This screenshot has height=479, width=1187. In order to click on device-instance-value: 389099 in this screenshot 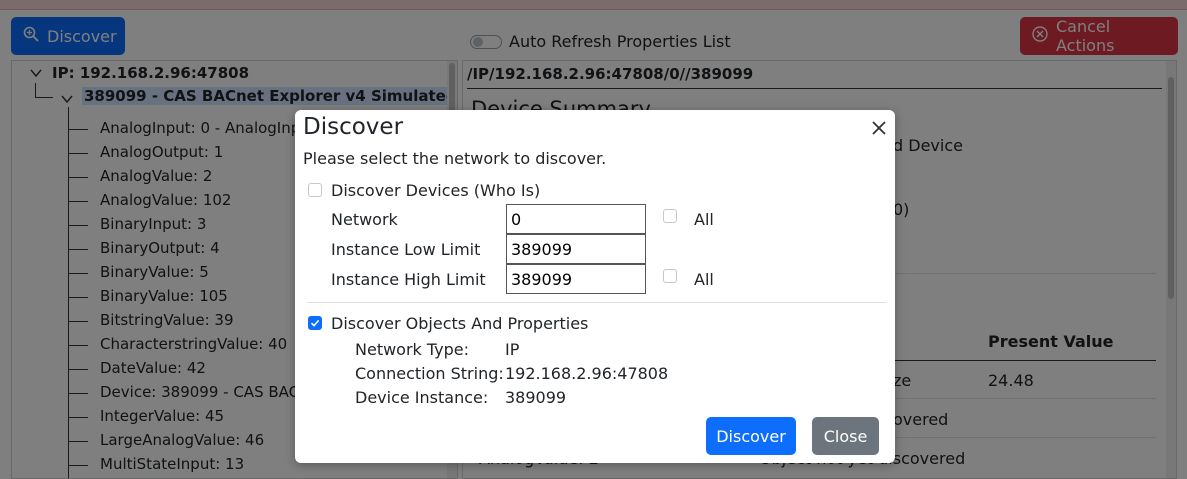, I will do `click(536, 397)`.